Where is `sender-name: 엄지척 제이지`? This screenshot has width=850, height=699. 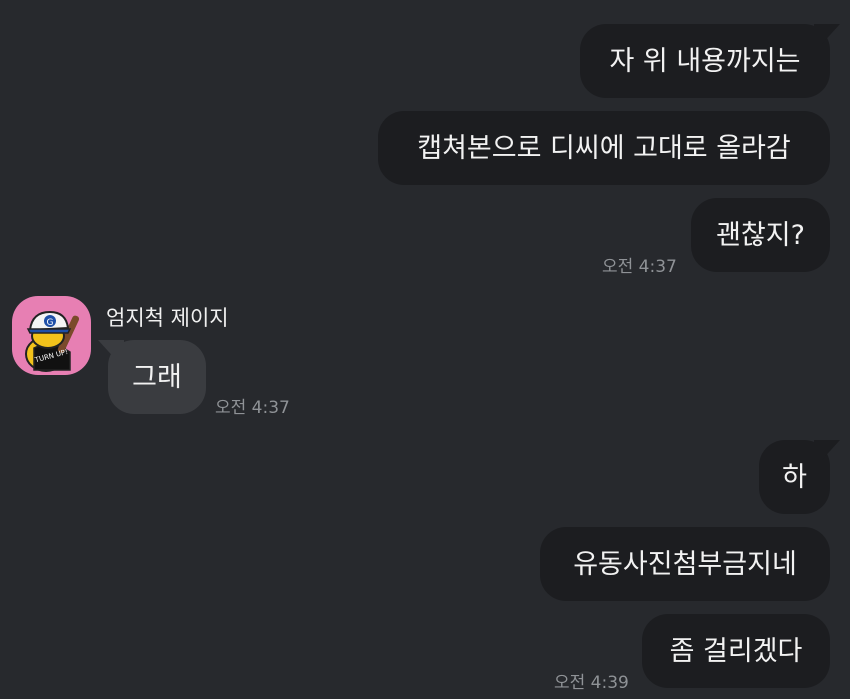
sender-name: 엄지척 제이지 is located at coordinates (167, 318).